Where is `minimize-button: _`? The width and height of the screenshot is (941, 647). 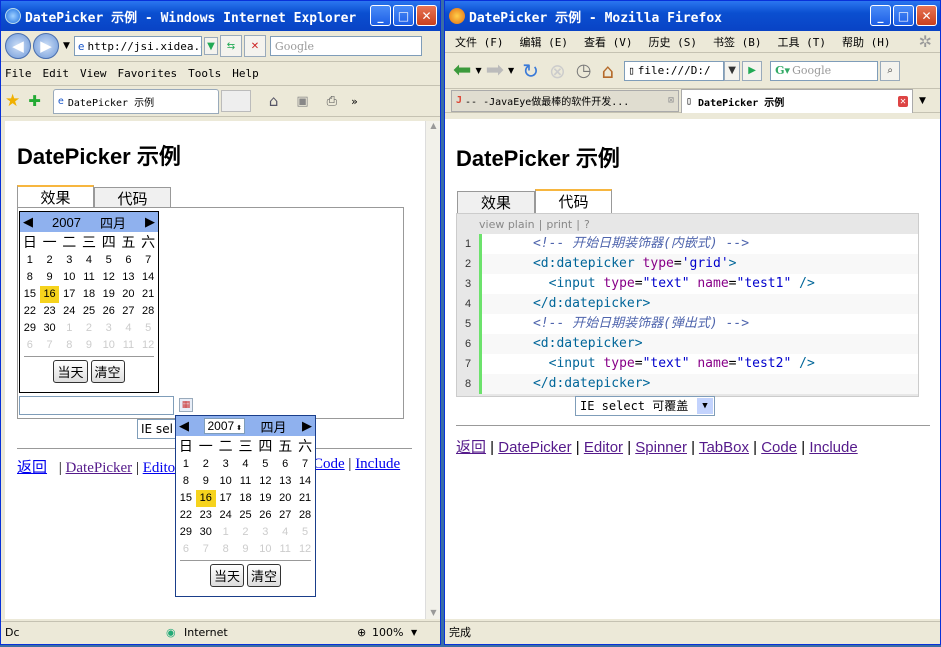 minimize-button: _ is located at coordinates (380, 15).